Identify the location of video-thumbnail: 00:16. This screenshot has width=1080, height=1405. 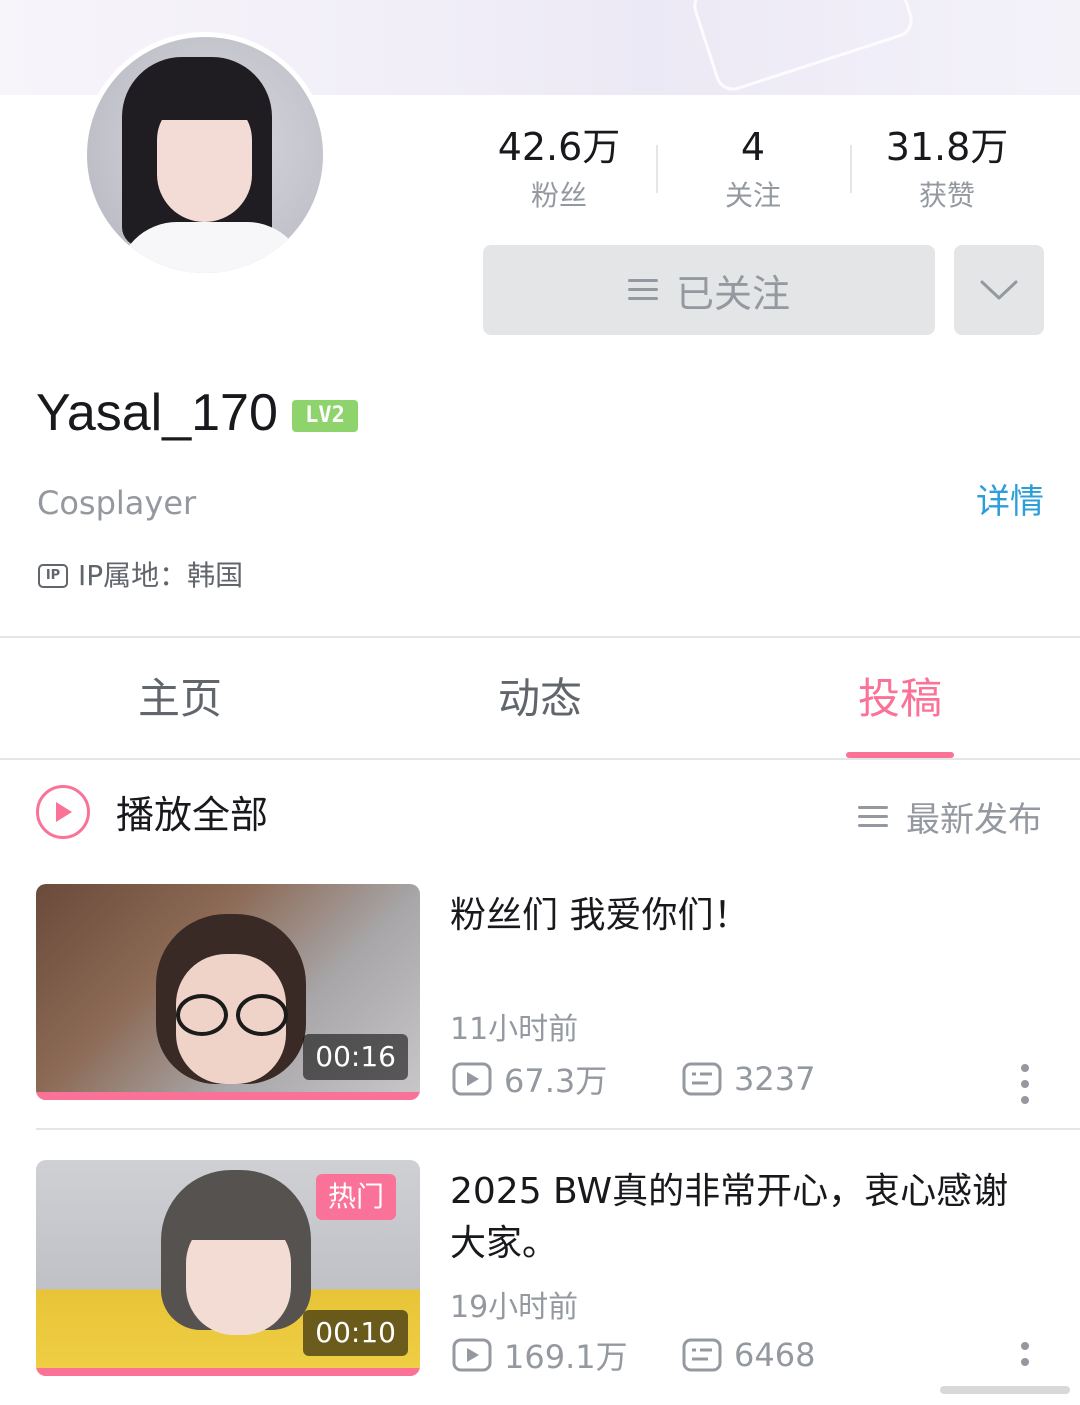
(228, 992).